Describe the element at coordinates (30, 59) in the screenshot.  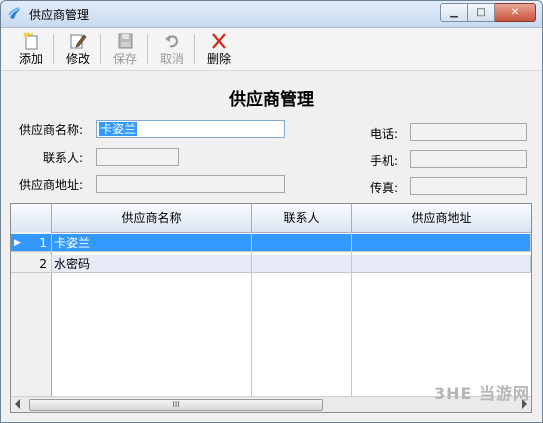
I see `add-label: 添加` at that location.